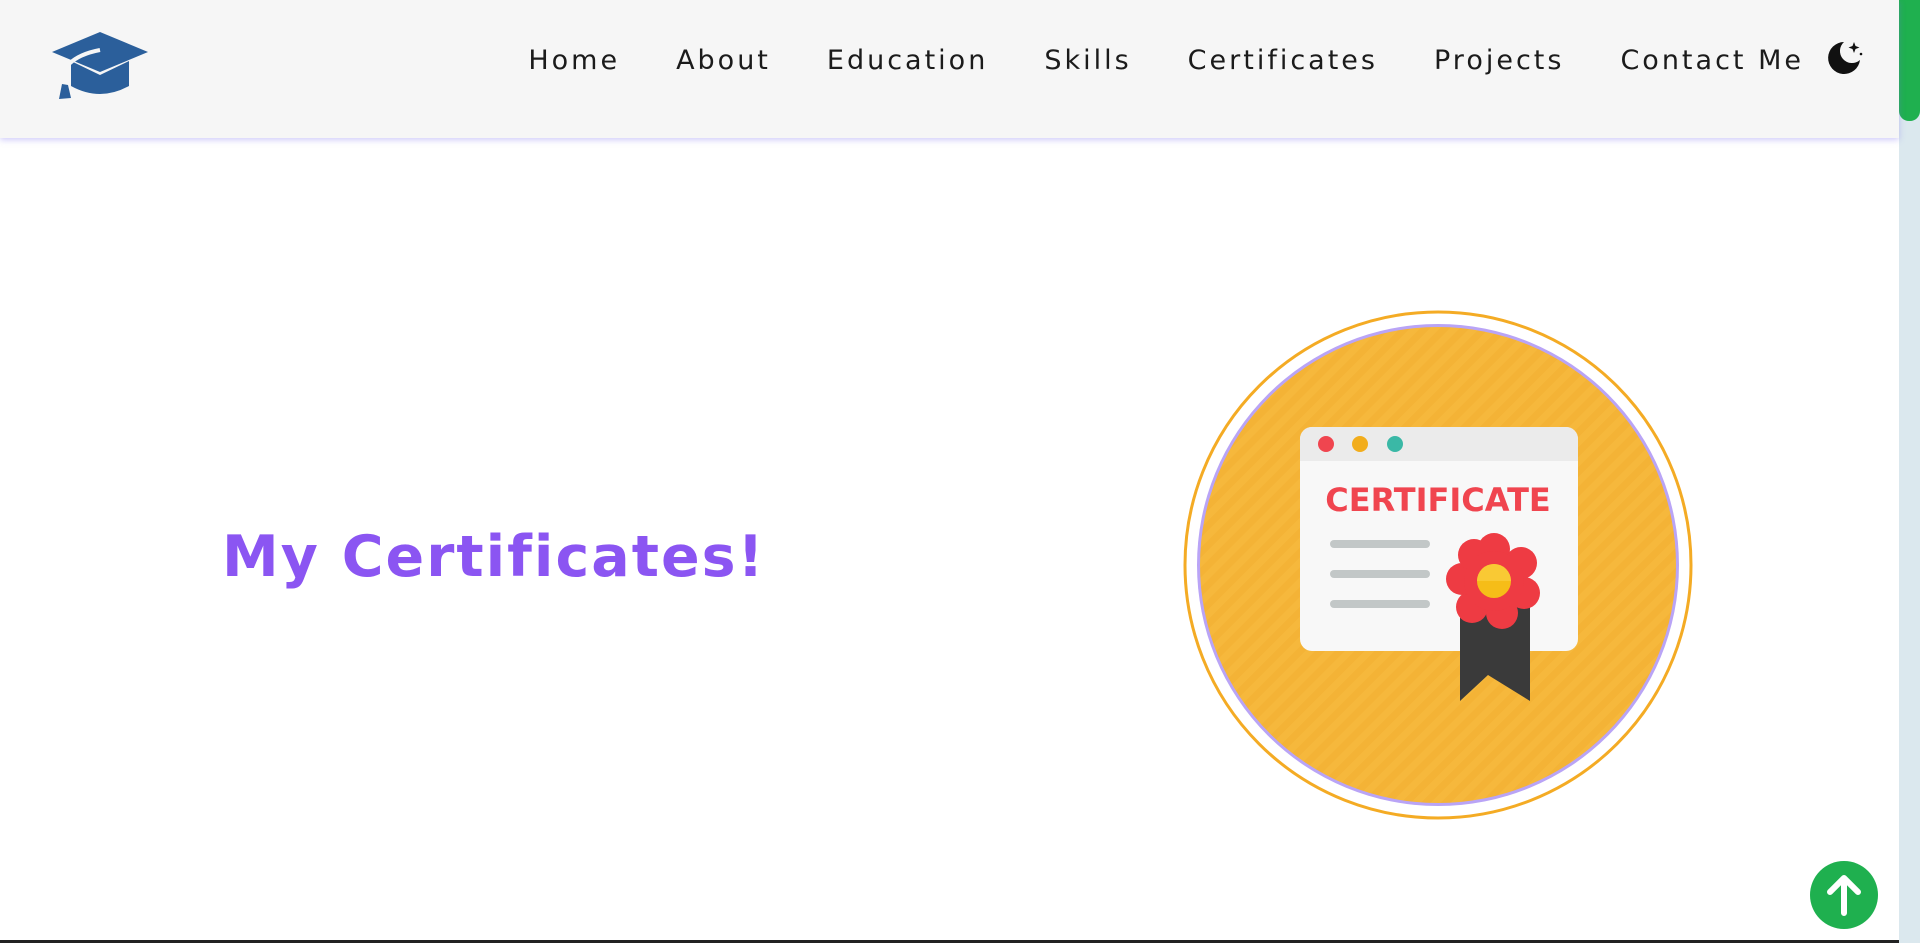  Describe the element at coordinates (494, 557) in the screenshot. I see `page-title: My Certificates!` at that location.